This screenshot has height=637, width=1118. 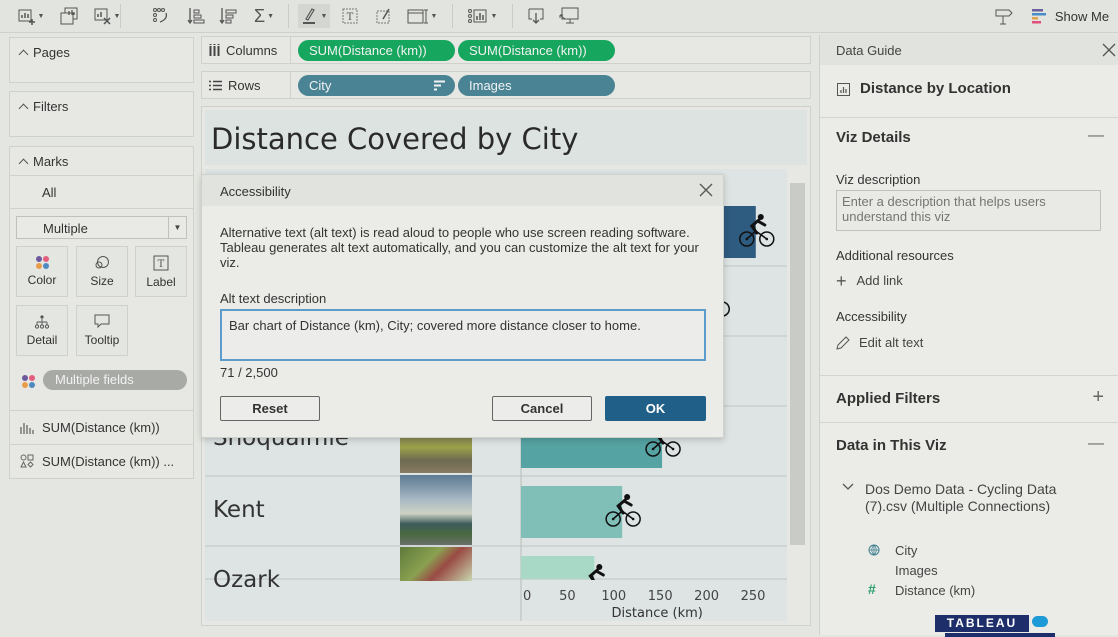 What do you see at coordinates (490, 85) in the screenshot?
I see `pill-label: Images` at bounding box center [490, 85].